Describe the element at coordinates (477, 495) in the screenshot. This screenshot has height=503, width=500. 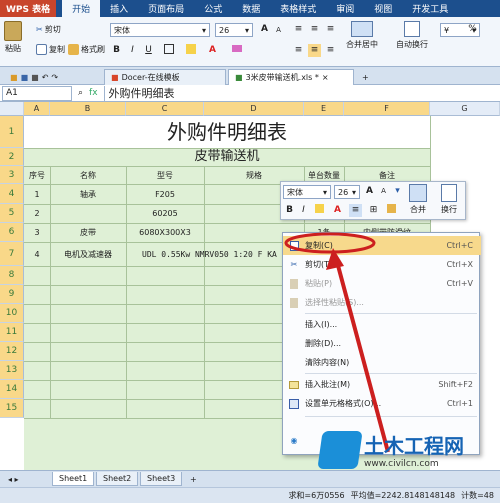
I see `status-count: 计数=48` at that location.